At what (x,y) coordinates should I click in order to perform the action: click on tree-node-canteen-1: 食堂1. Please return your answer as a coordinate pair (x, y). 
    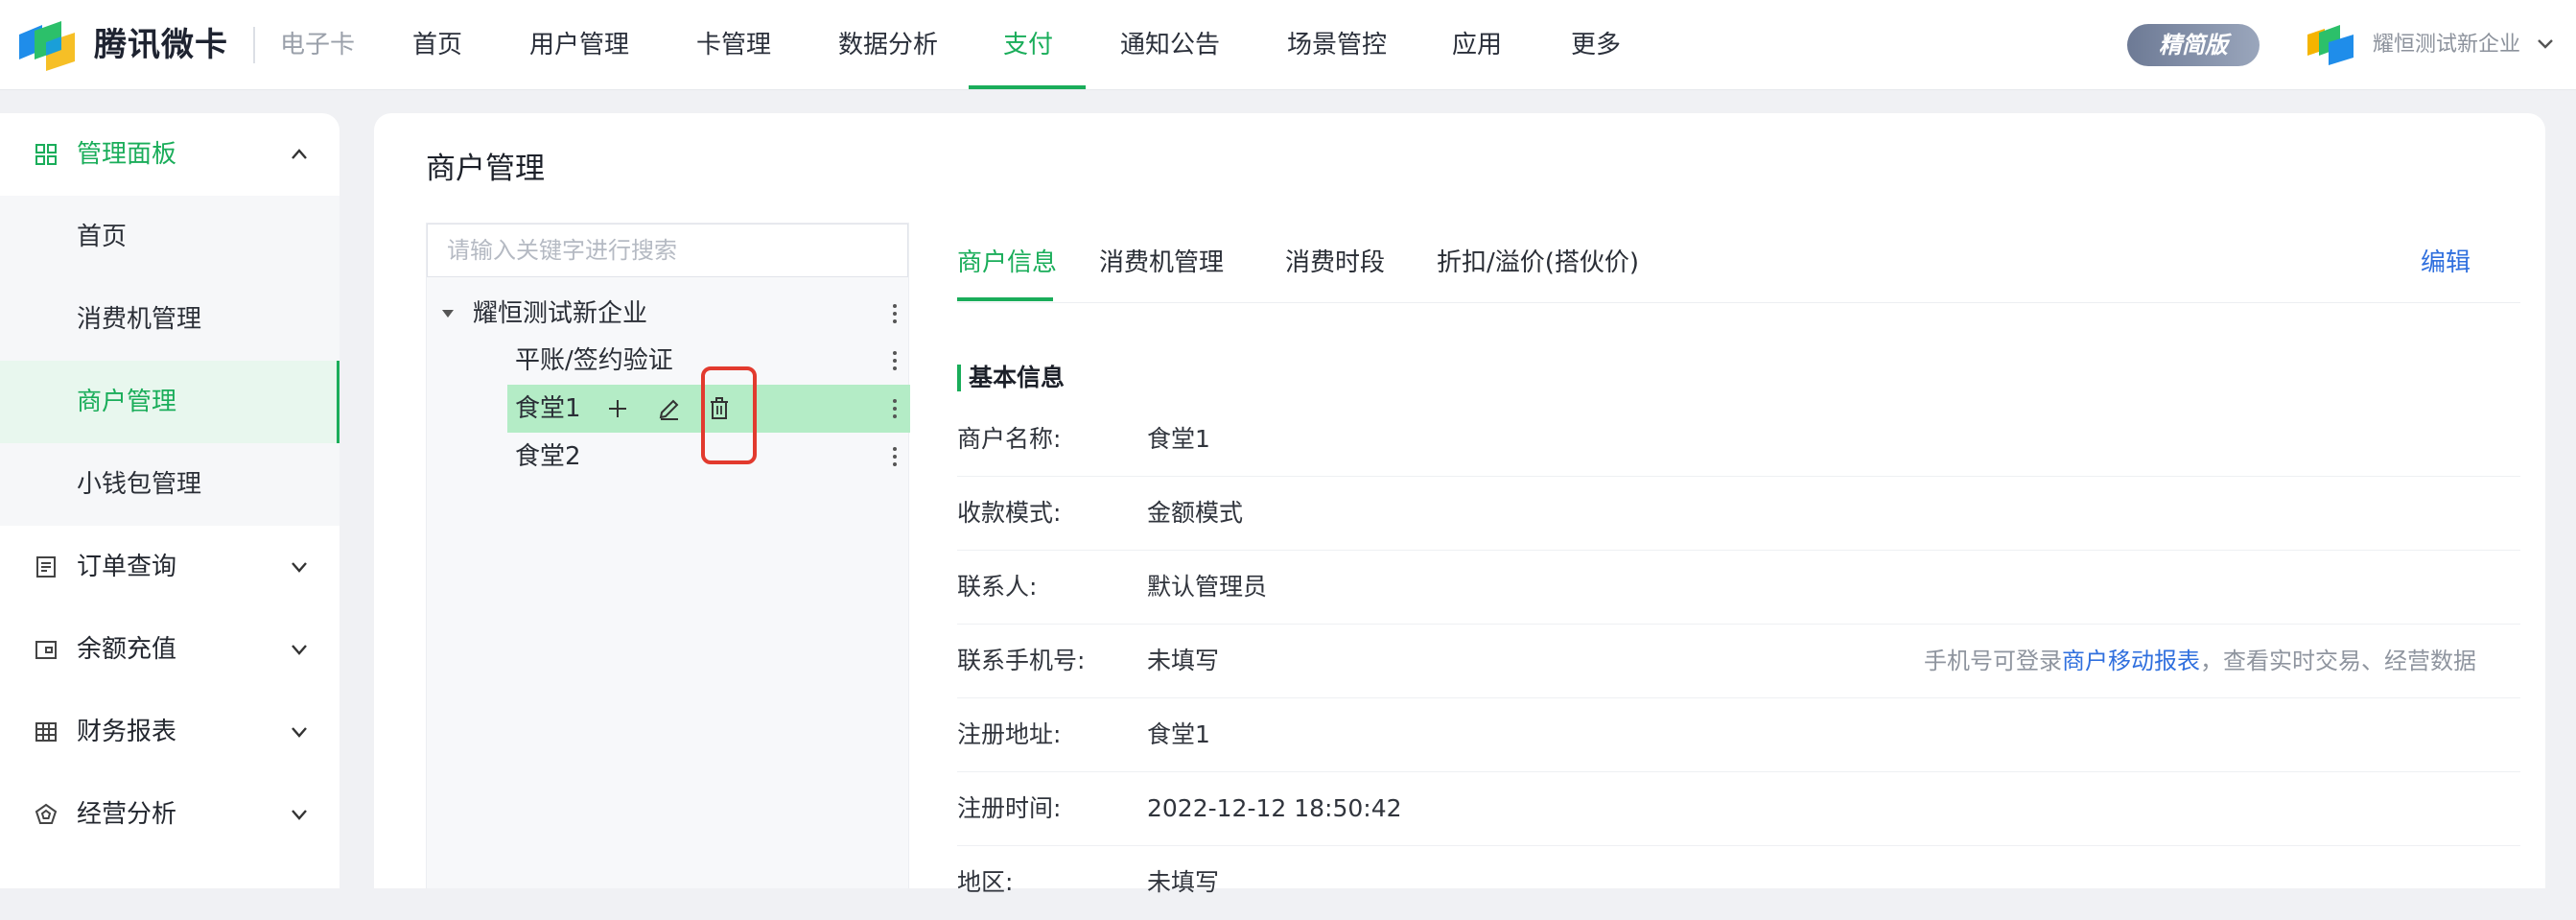
    Looking at the image, I should click on (548, 409).